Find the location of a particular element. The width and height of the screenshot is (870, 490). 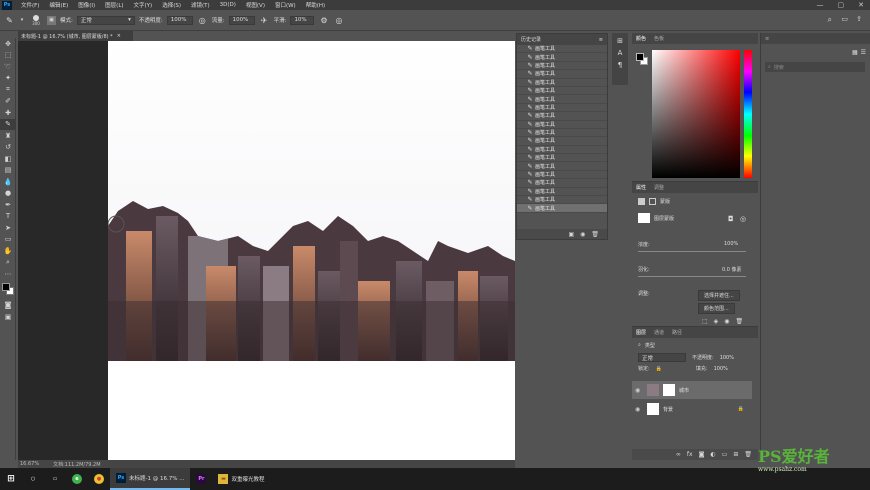

brush-settings-icon: ▣ is located at coordinates (51, 20).